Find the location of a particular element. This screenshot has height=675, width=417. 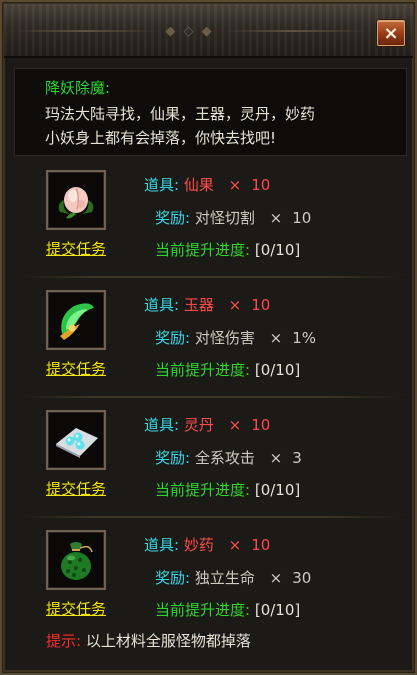

jade-wing-icon is located at coordinates (77, 321).